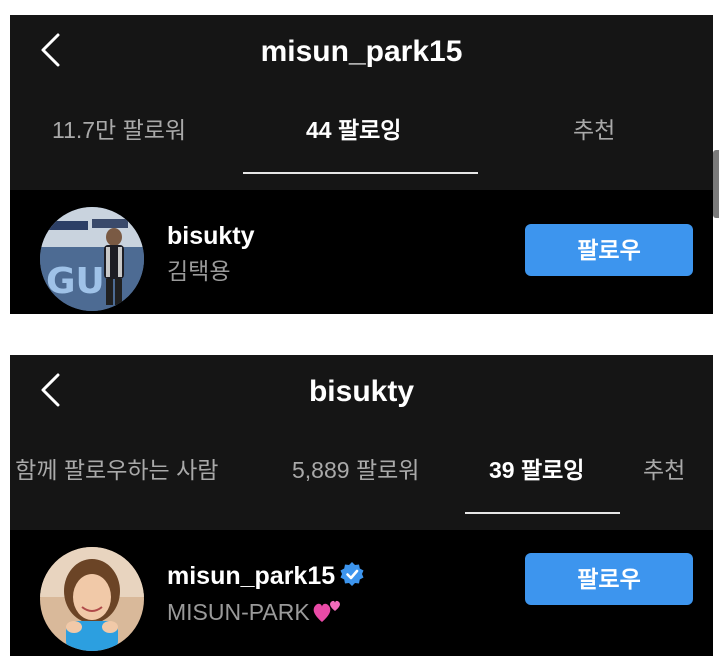 Image resolution: width=719 pixels, height=670 pixels. Describe the element at coordinates (326, 611) in the screenshot. I see `two-hearts-icon` at that location.